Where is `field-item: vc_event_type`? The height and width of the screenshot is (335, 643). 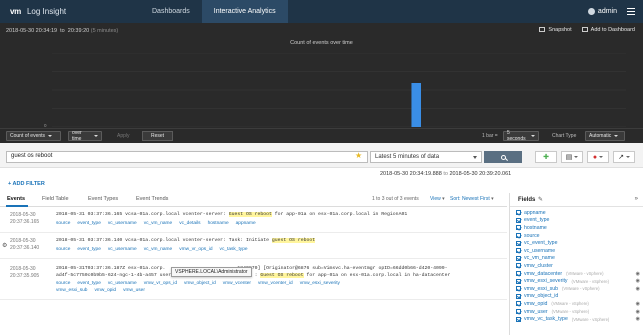
field-item: vc_event_type is located at coordinates (576, 243).